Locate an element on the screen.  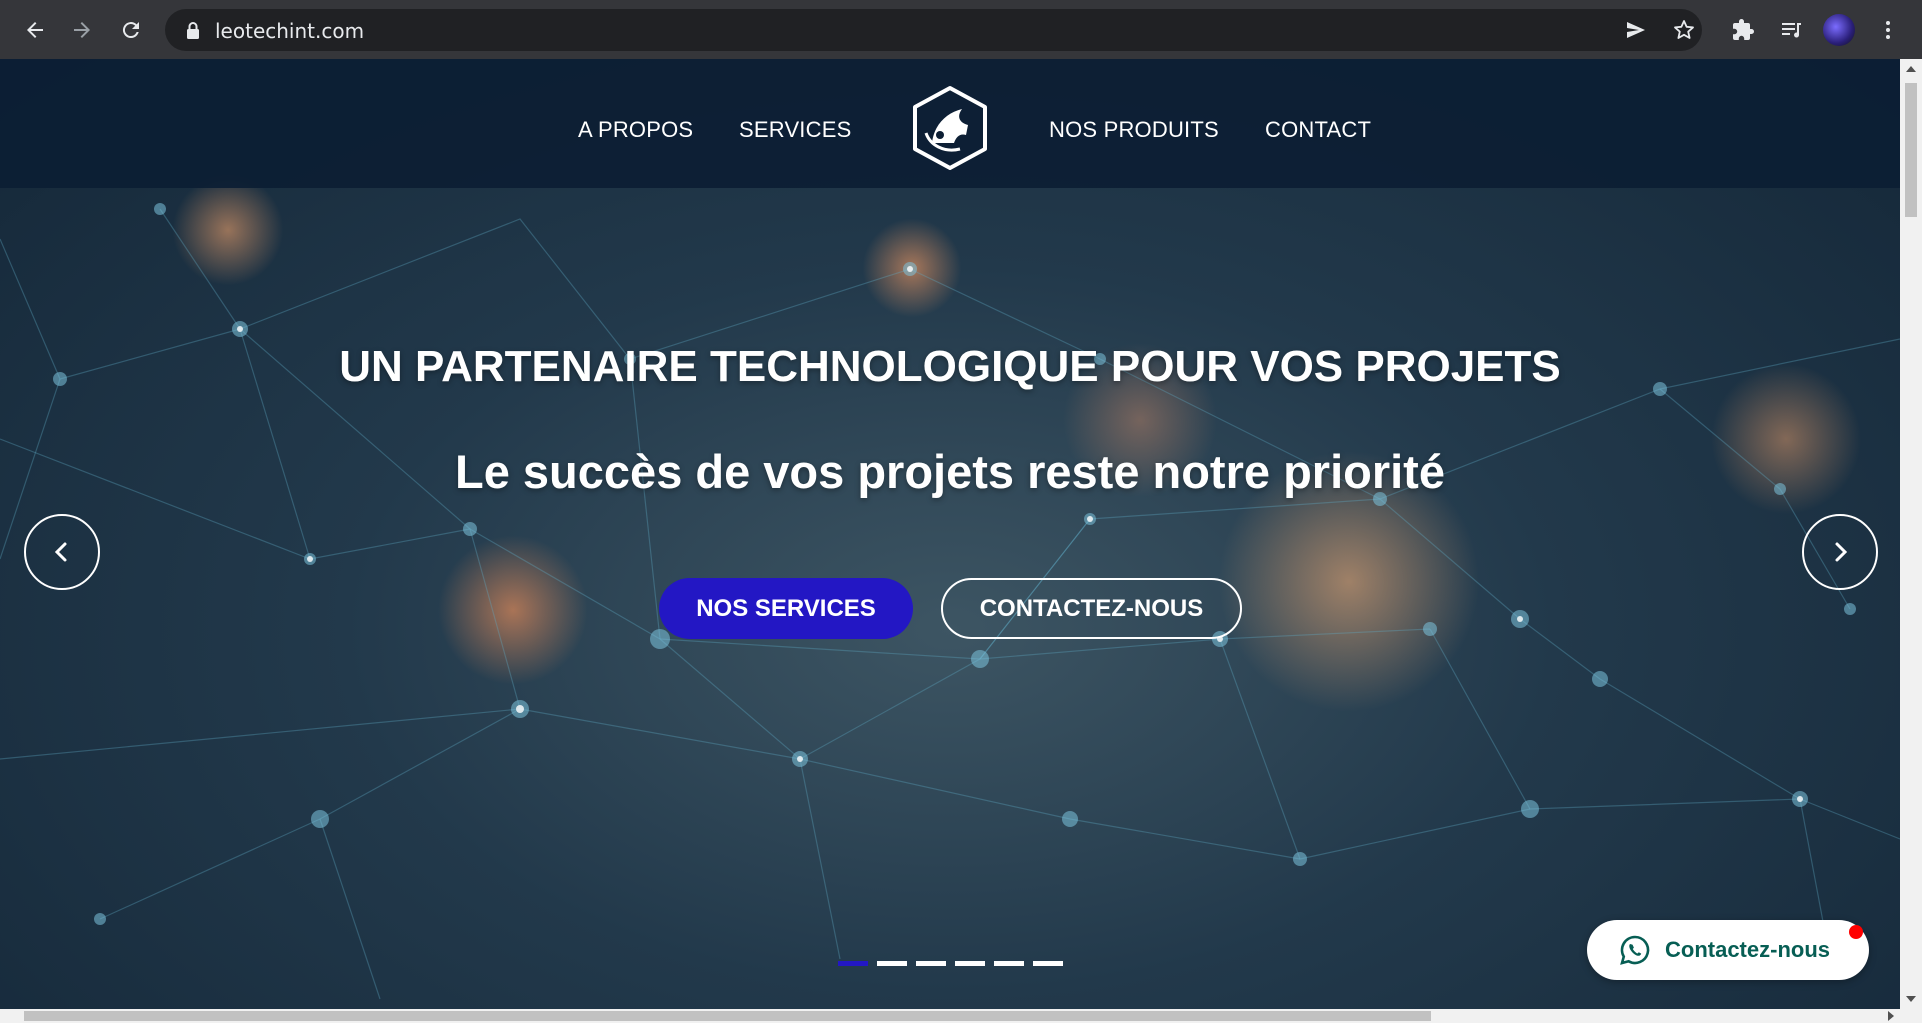
back-button is located at coordinates (35, 30).